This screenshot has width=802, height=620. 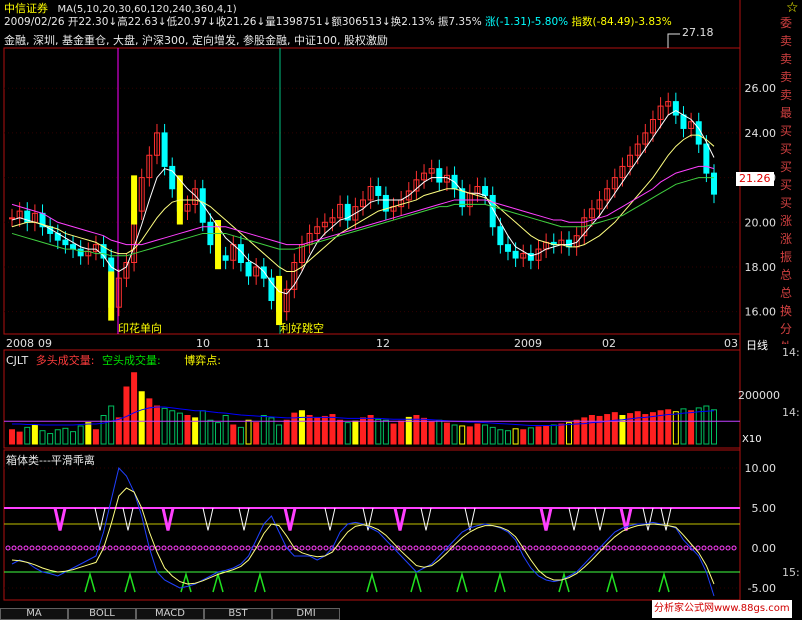 What do you see at coordinates (102, 614) in the screenshot?
I see `tab-boll: BOLL` at bounding box center [102, 614].